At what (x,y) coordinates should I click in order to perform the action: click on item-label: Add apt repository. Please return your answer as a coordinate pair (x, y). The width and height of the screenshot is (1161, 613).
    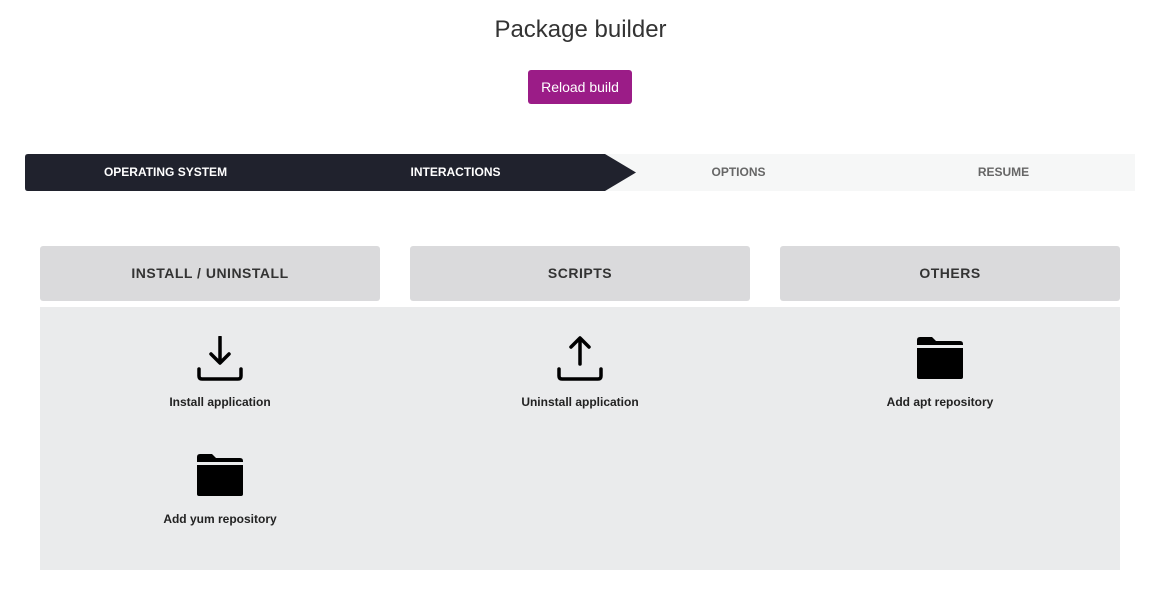
    Looking at the image, I should click on (940, 402).